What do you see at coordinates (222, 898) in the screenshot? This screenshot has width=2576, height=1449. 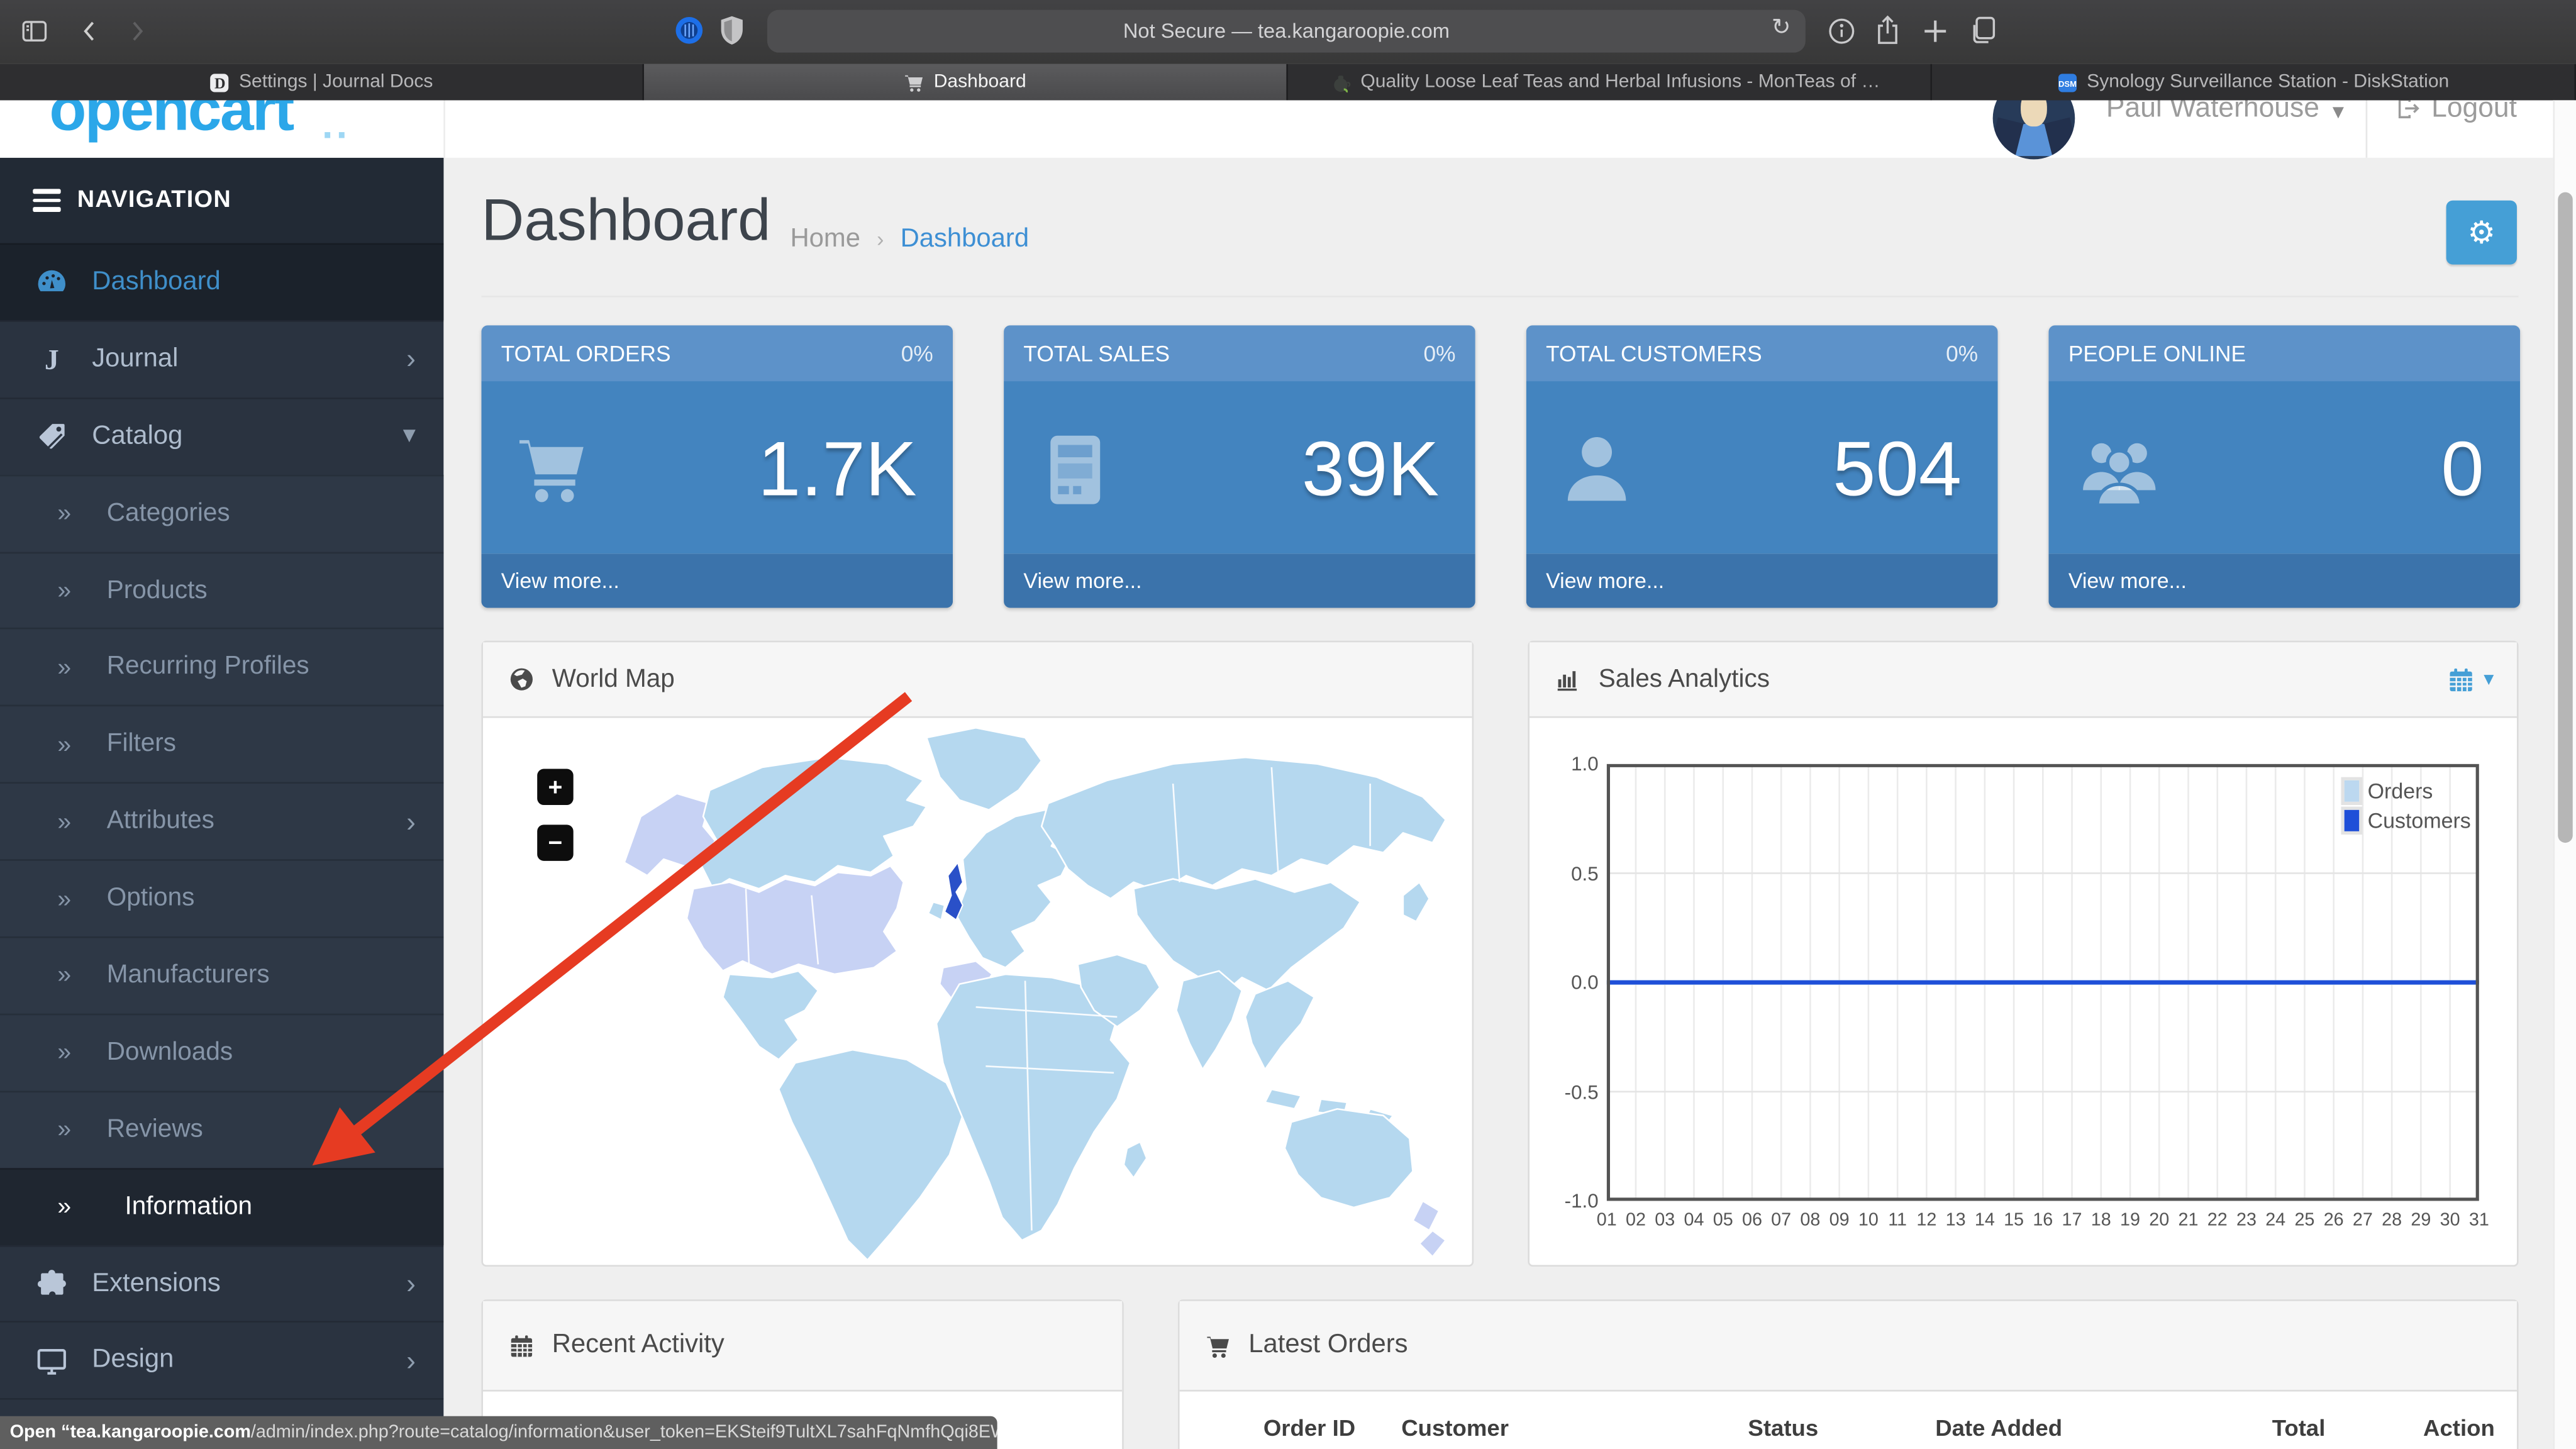 I see `sidebar-item-options: » Options` at bounding box center [222, 898].